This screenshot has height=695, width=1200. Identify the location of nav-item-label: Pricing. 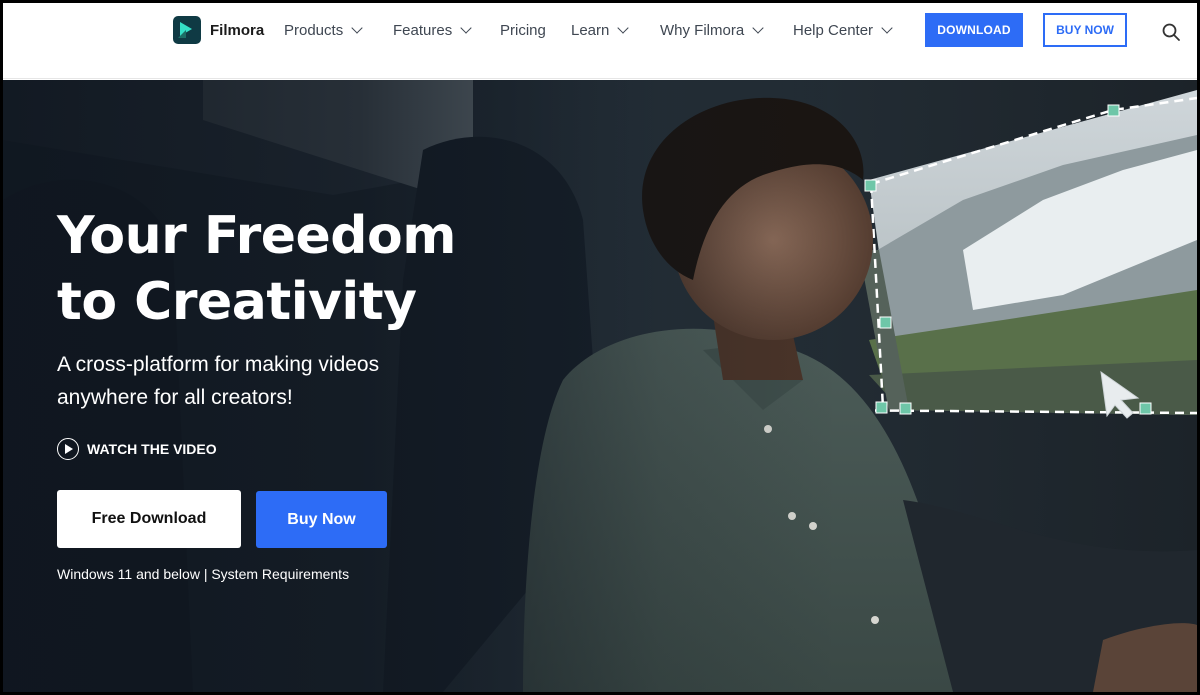
(523, 30).